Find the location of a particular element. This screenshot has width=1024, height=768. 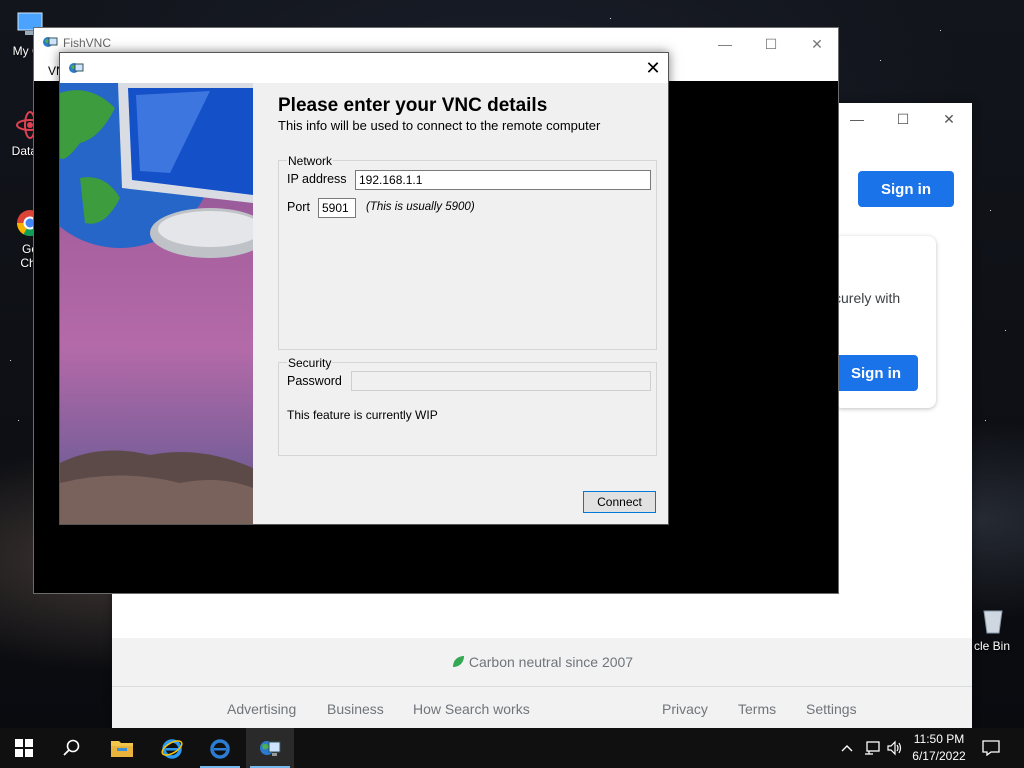

network-icon is located at coordinates (872, 748).